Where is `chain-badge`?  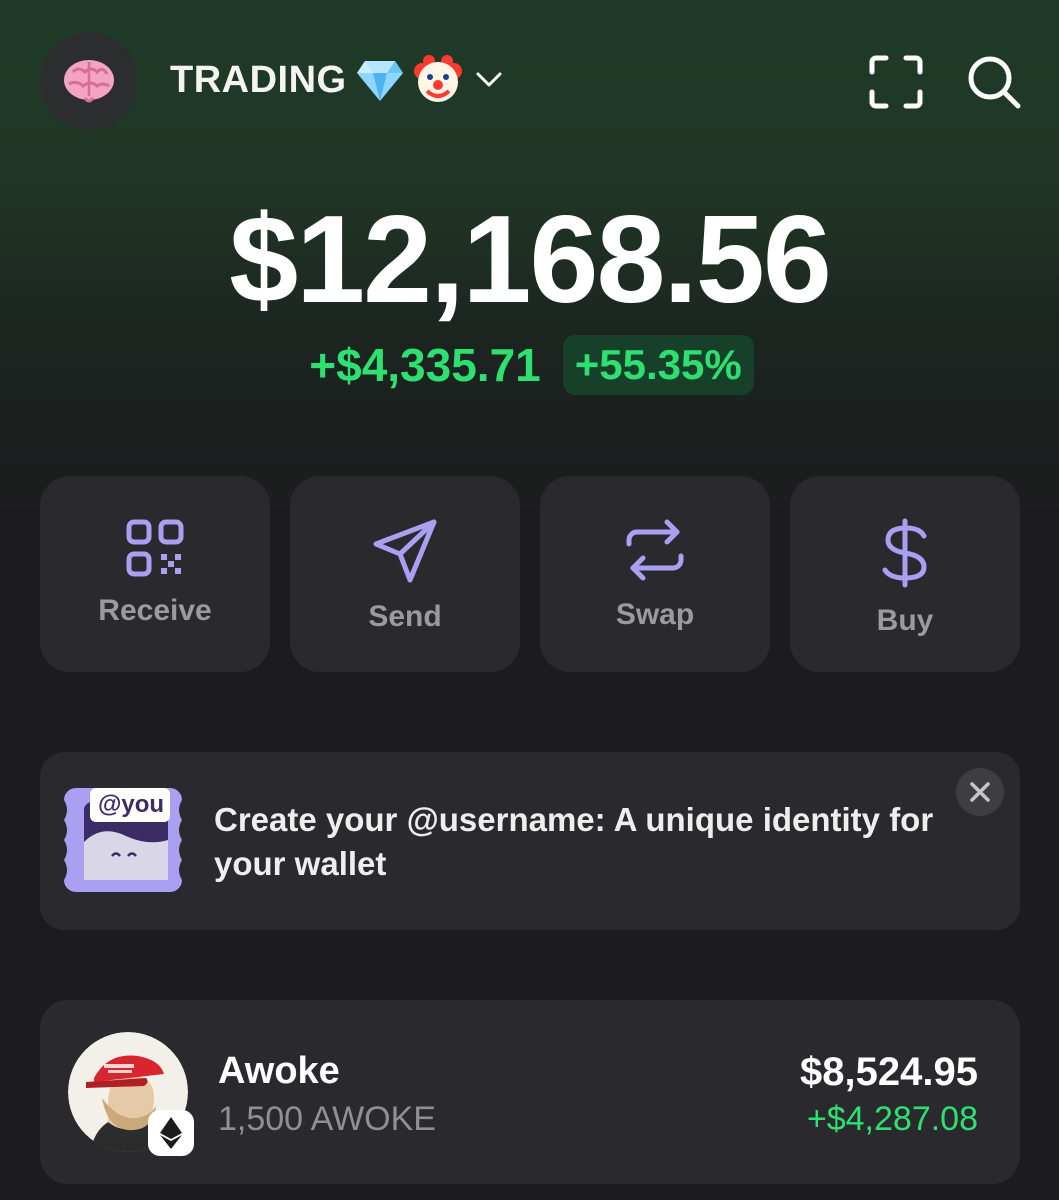
chain-badge is located at coordinates (171, 1133).